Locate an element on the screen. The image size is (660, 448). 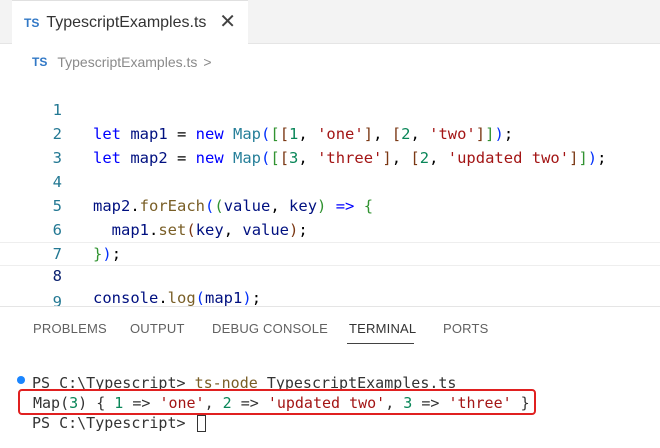
active-tab-underline is located at coordinates (380, 343).